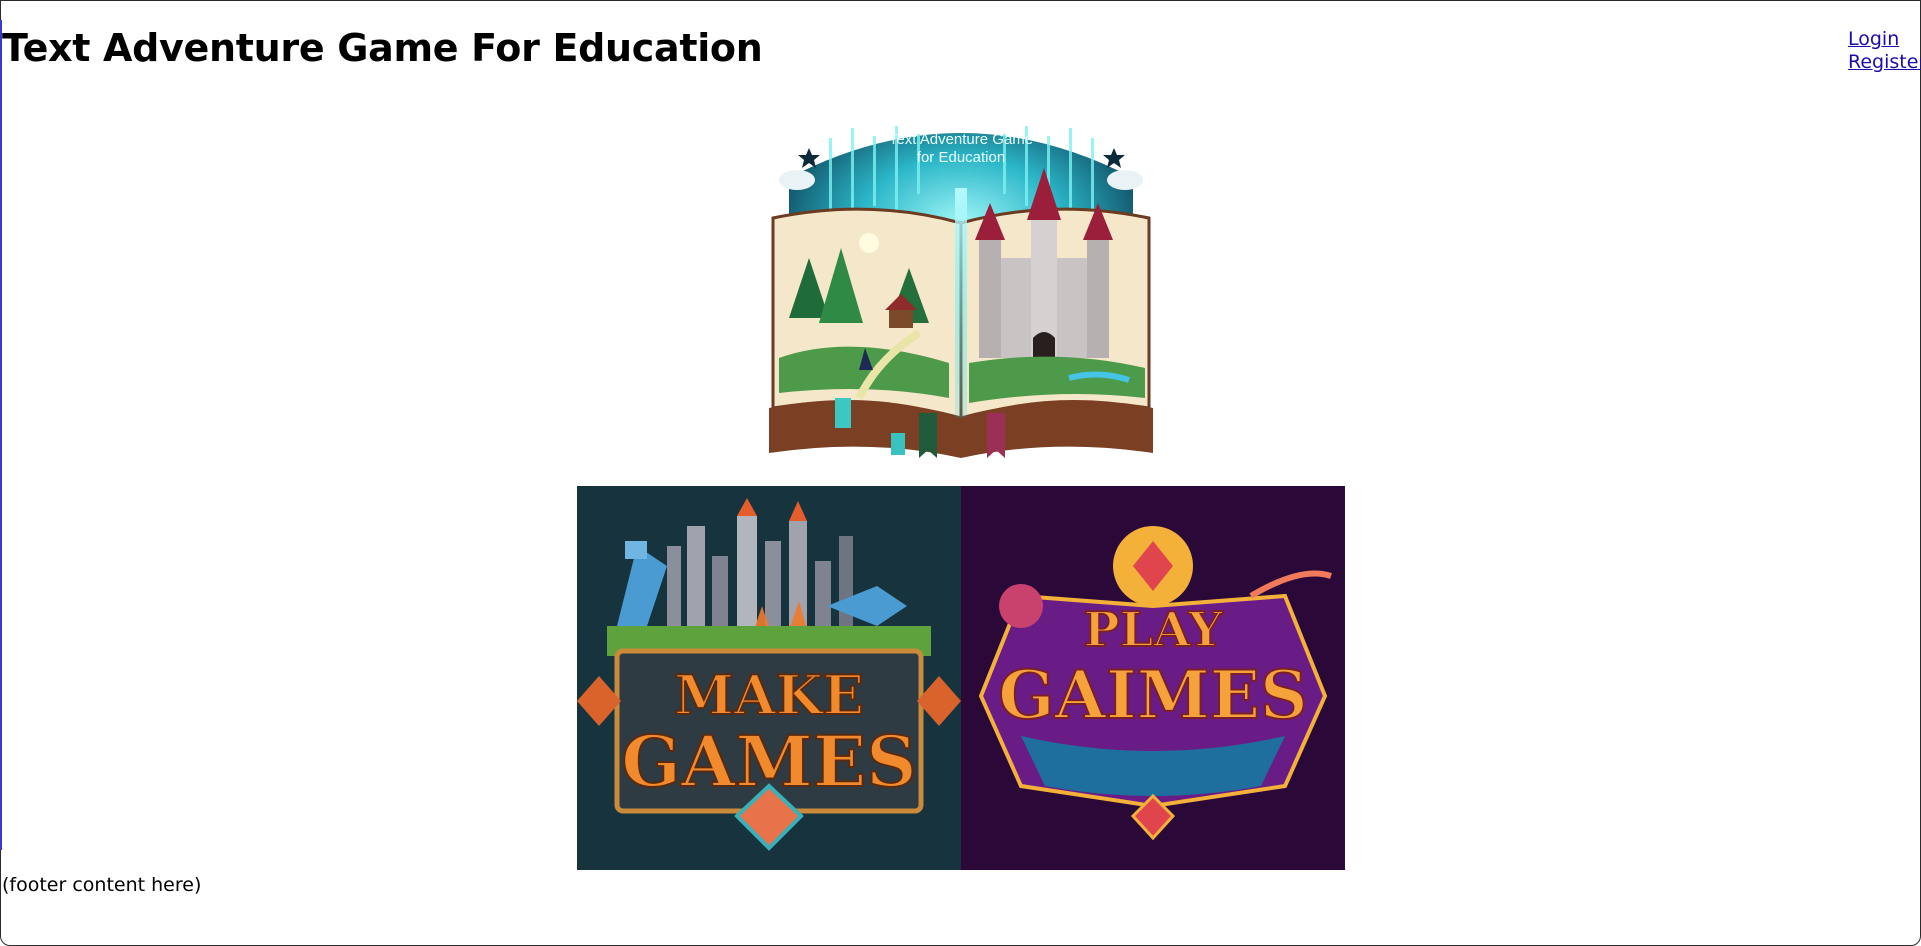 This screenshot has height=946, width=1921. Describe the element at coordinates (961, 157) in the screenshot. I see `hero-banner-line2: for Education` at that location.